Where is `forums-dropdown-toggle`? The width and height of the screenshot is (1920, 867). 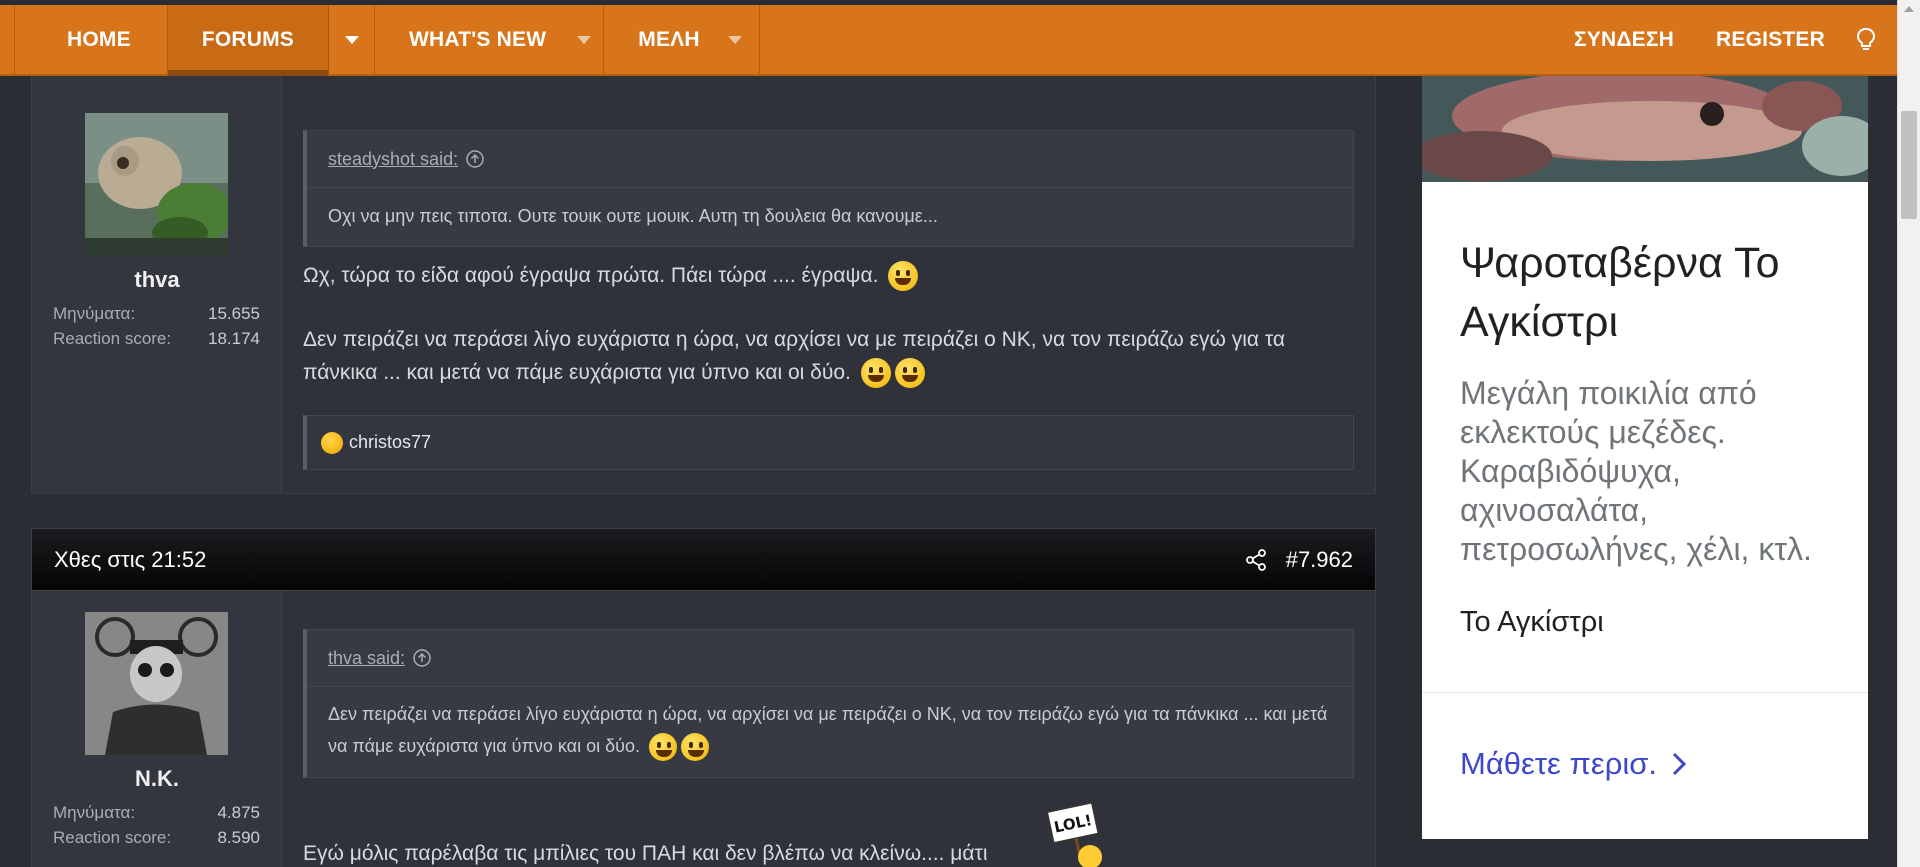
forums-dropdown-toggle is located at coordinates (352, 39).